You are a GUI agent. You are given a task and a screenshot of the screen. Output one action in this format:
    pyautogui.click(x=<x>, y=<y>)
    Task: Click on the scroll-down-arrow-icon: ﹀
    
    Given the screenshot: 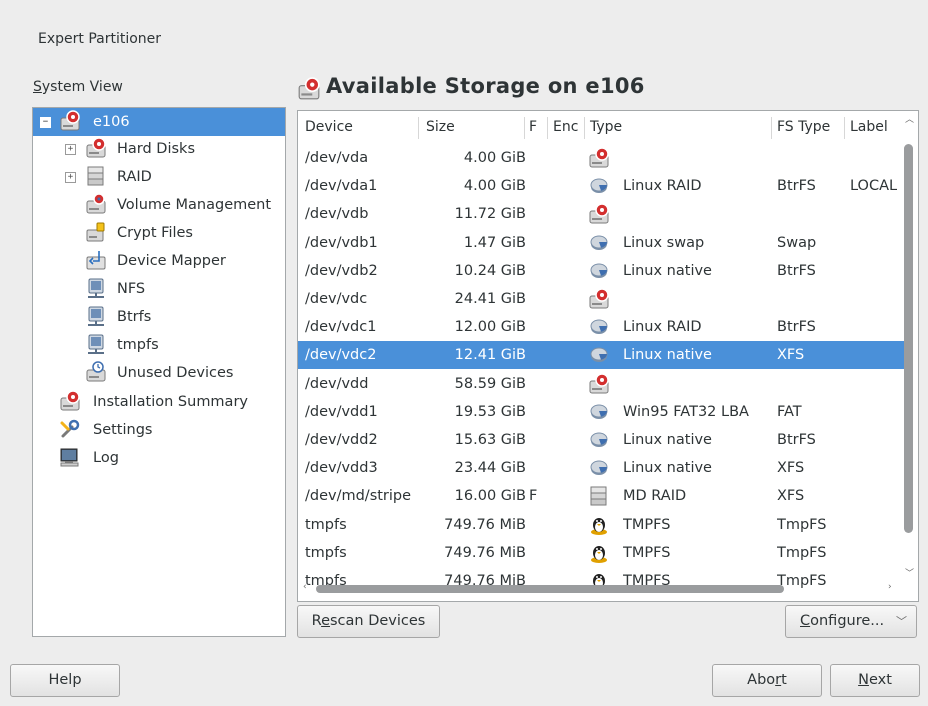 What is the action you would take?
    pyautogui.click(x=909, y=572)
    